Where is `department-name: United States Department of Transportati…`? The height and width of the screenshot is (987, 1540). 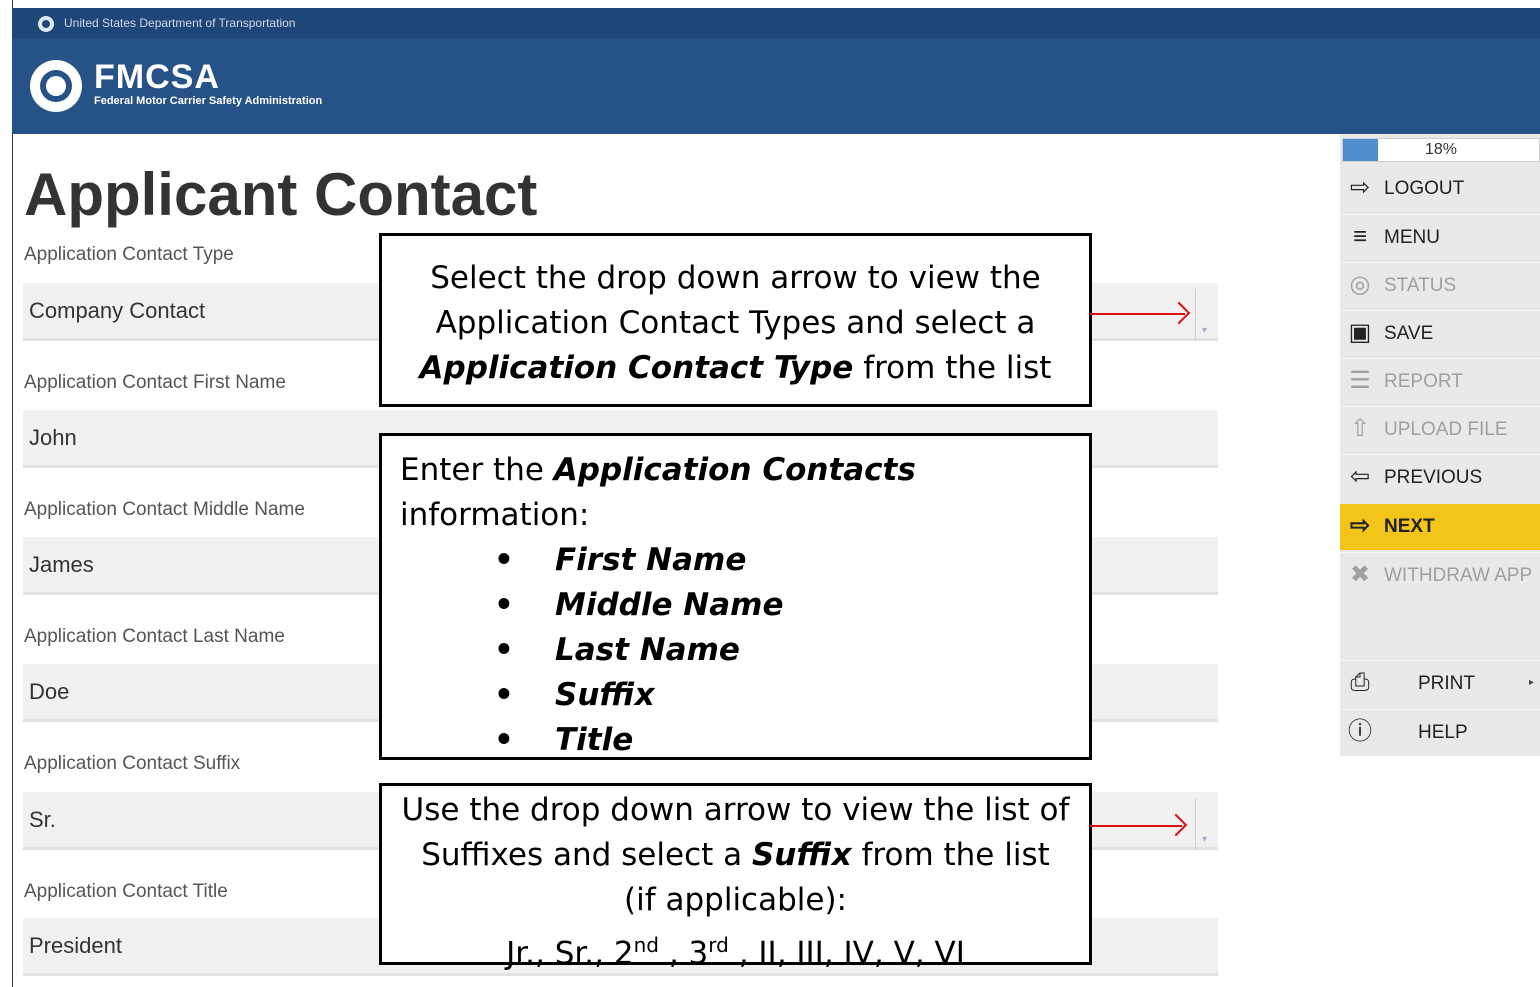
department-name: United States Department of Transportati… is located at coordinates (180, 23).